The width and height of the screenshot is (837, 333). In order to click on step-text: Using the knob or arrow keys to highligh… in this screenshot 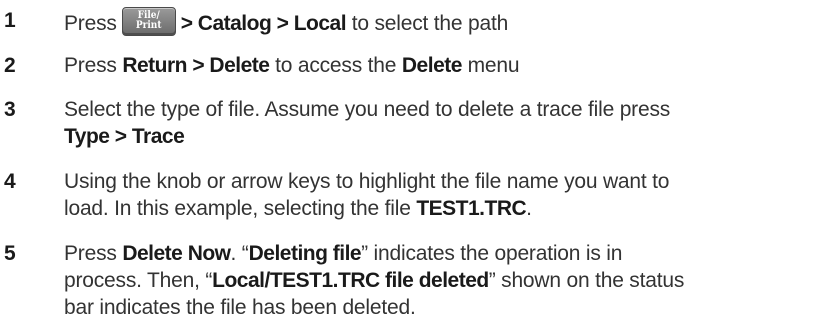, I will do `click(449, 195)`.